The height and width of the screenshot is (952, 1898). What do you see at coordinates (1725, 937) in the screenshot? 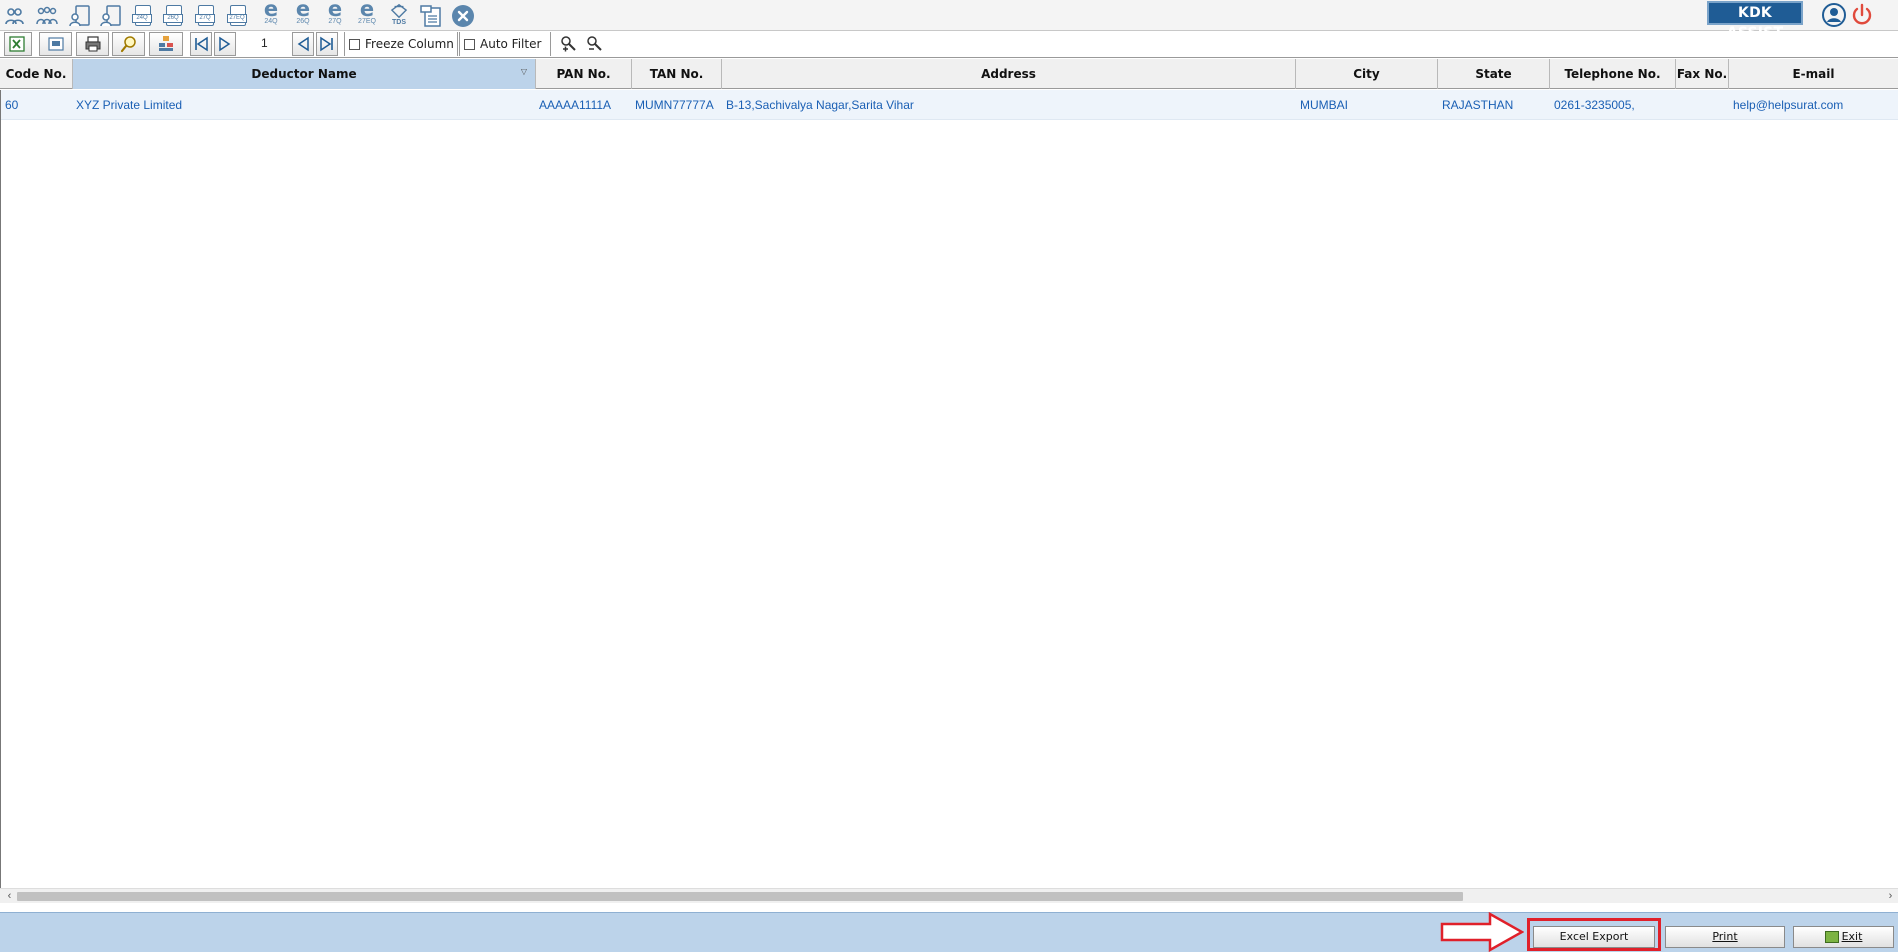
I see `print-button: Print` at bounding box center [1725, 937].